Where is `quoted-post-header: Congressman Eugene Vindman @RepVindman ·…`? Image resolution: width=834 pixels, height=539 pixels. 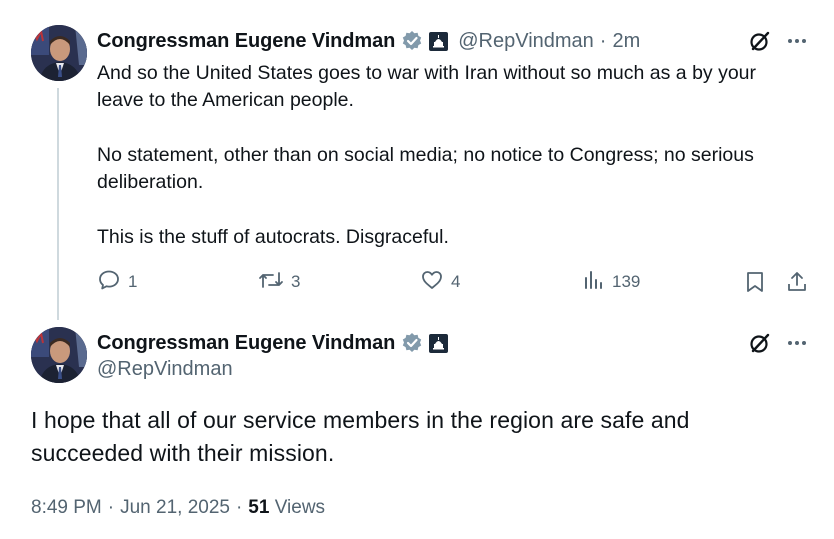
quoted-post-header: Congressman Eugene Vindman @RepVindman ·… is located at coordinates (368, 41).